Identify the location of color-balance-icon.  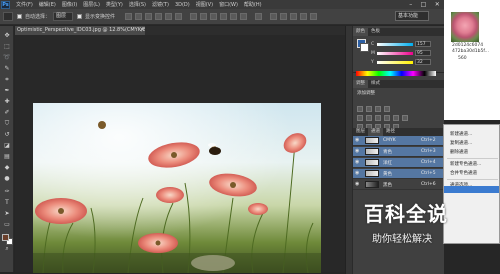
(378, 118).